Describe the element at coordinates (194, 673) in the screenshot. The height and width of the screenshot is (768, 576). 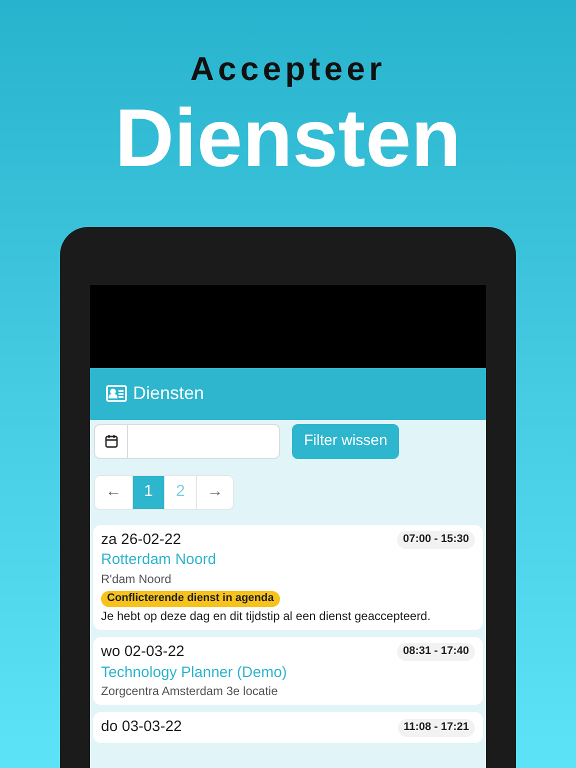
I see `shift-title: Technology Planner (Demo)` at that location.